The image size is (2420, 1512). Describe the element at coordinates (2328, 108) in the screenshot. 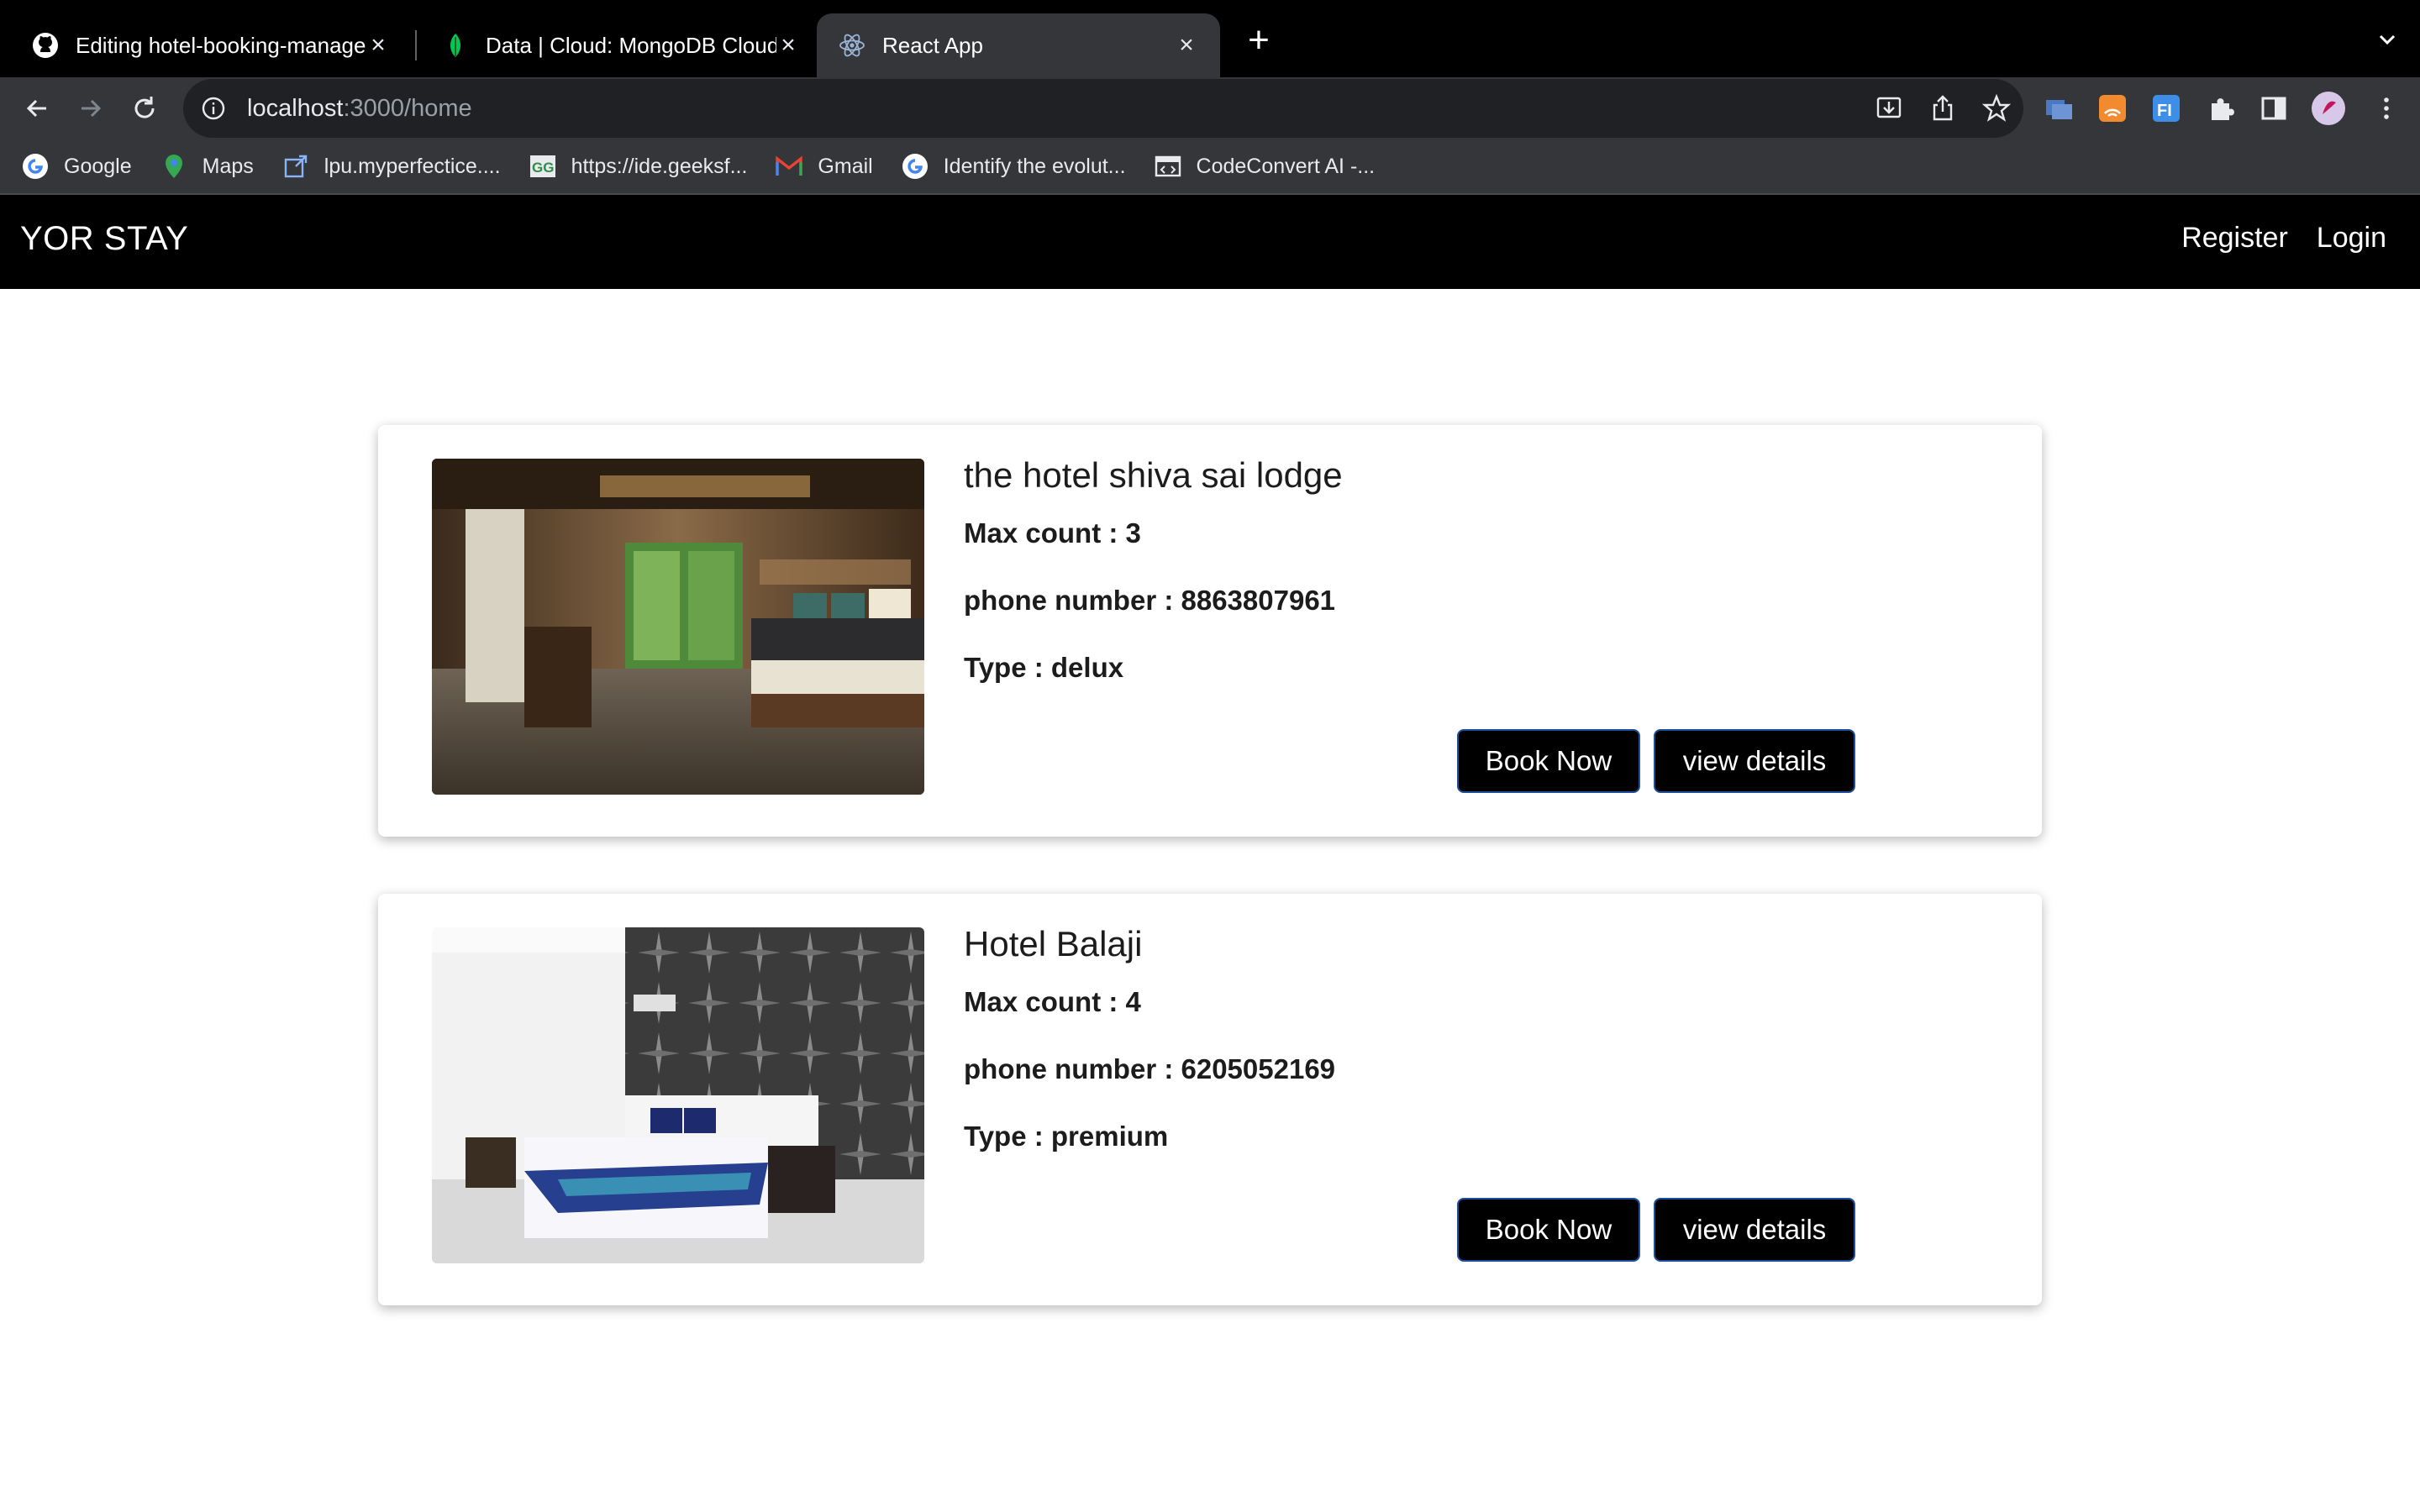

I see `profile-avatar` at that location.